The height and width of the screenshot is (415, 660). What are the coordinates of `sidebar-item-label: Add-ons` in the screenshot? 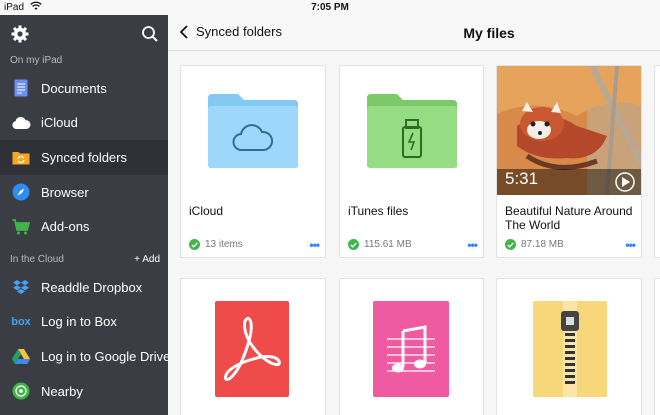 It's located at (65, 227).